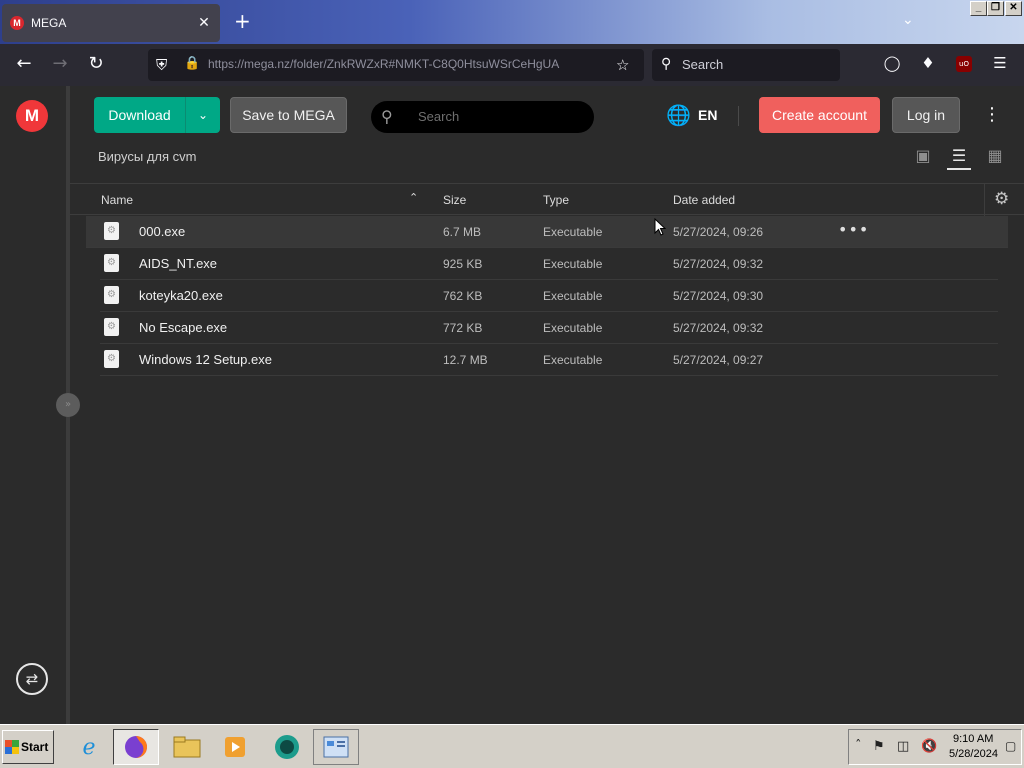 The height and width of the screenshot is (768, 1024). What do you see at coordinates (992, 115) in the screenshot?
I see `more-options-icon: ⋮` at bounding box center [992, 115].